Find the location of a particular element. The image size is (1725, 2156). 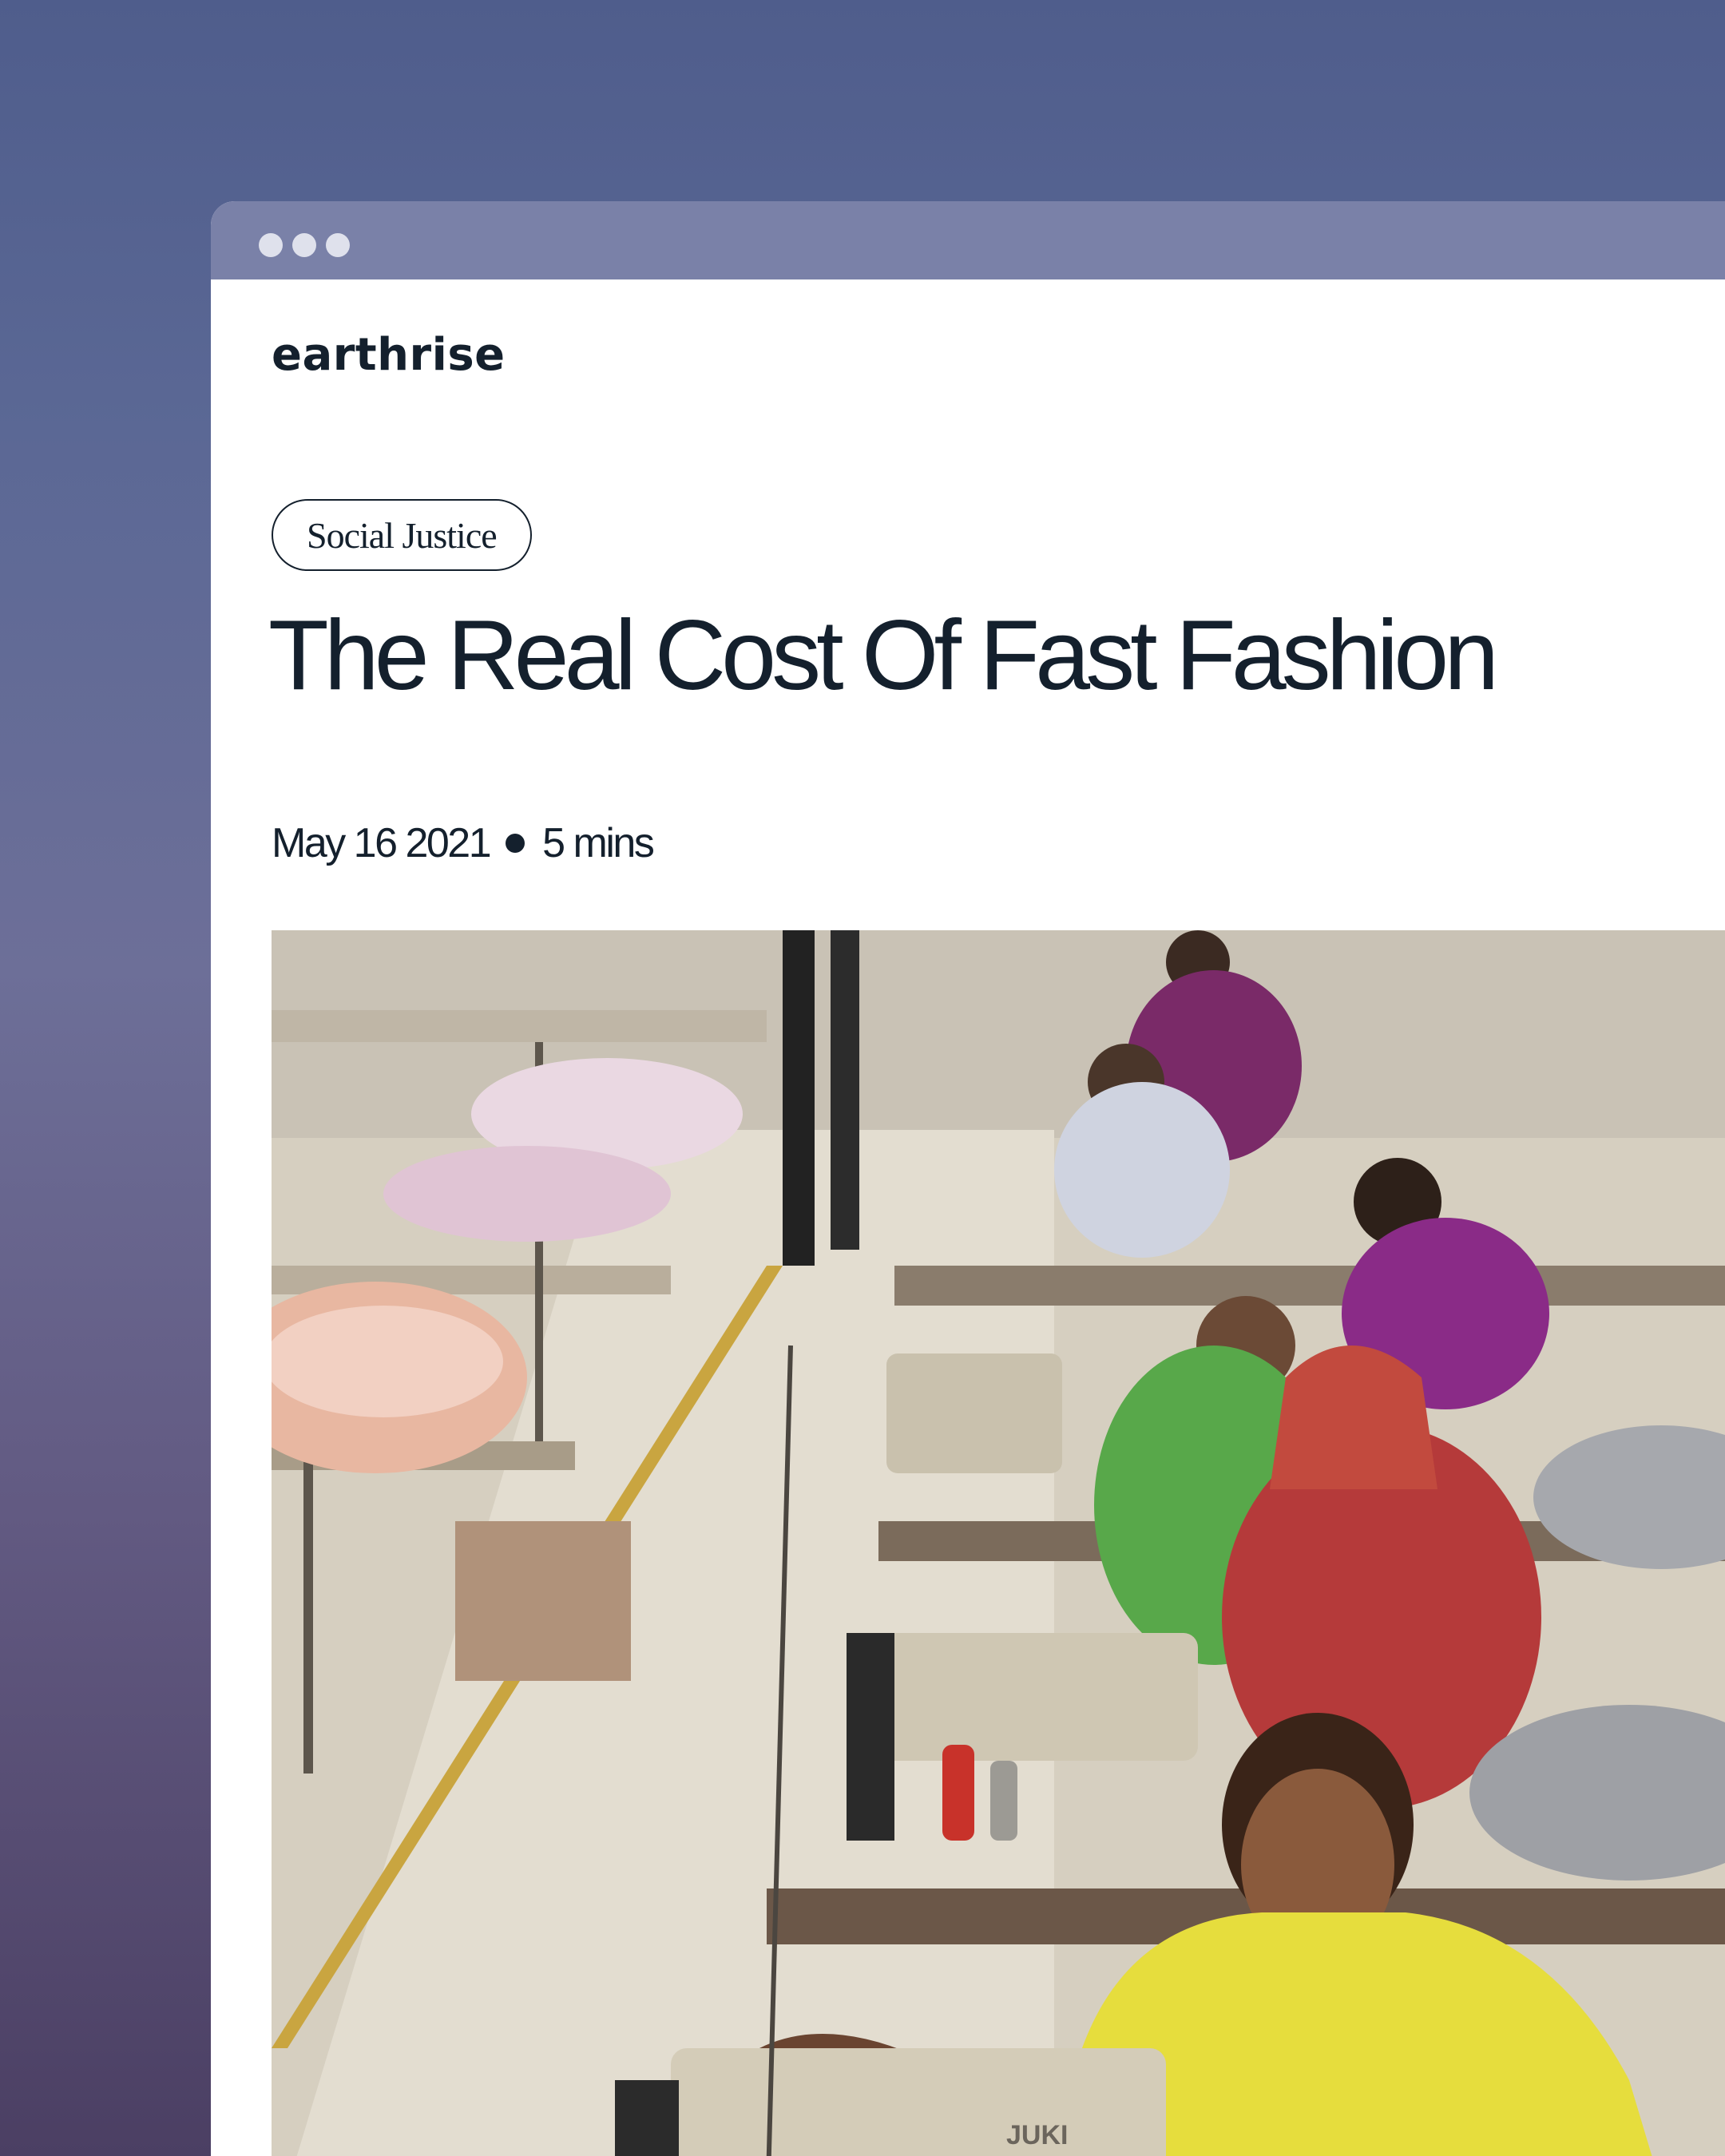

read-time: 5 mins is located at coordinates (599, 843).